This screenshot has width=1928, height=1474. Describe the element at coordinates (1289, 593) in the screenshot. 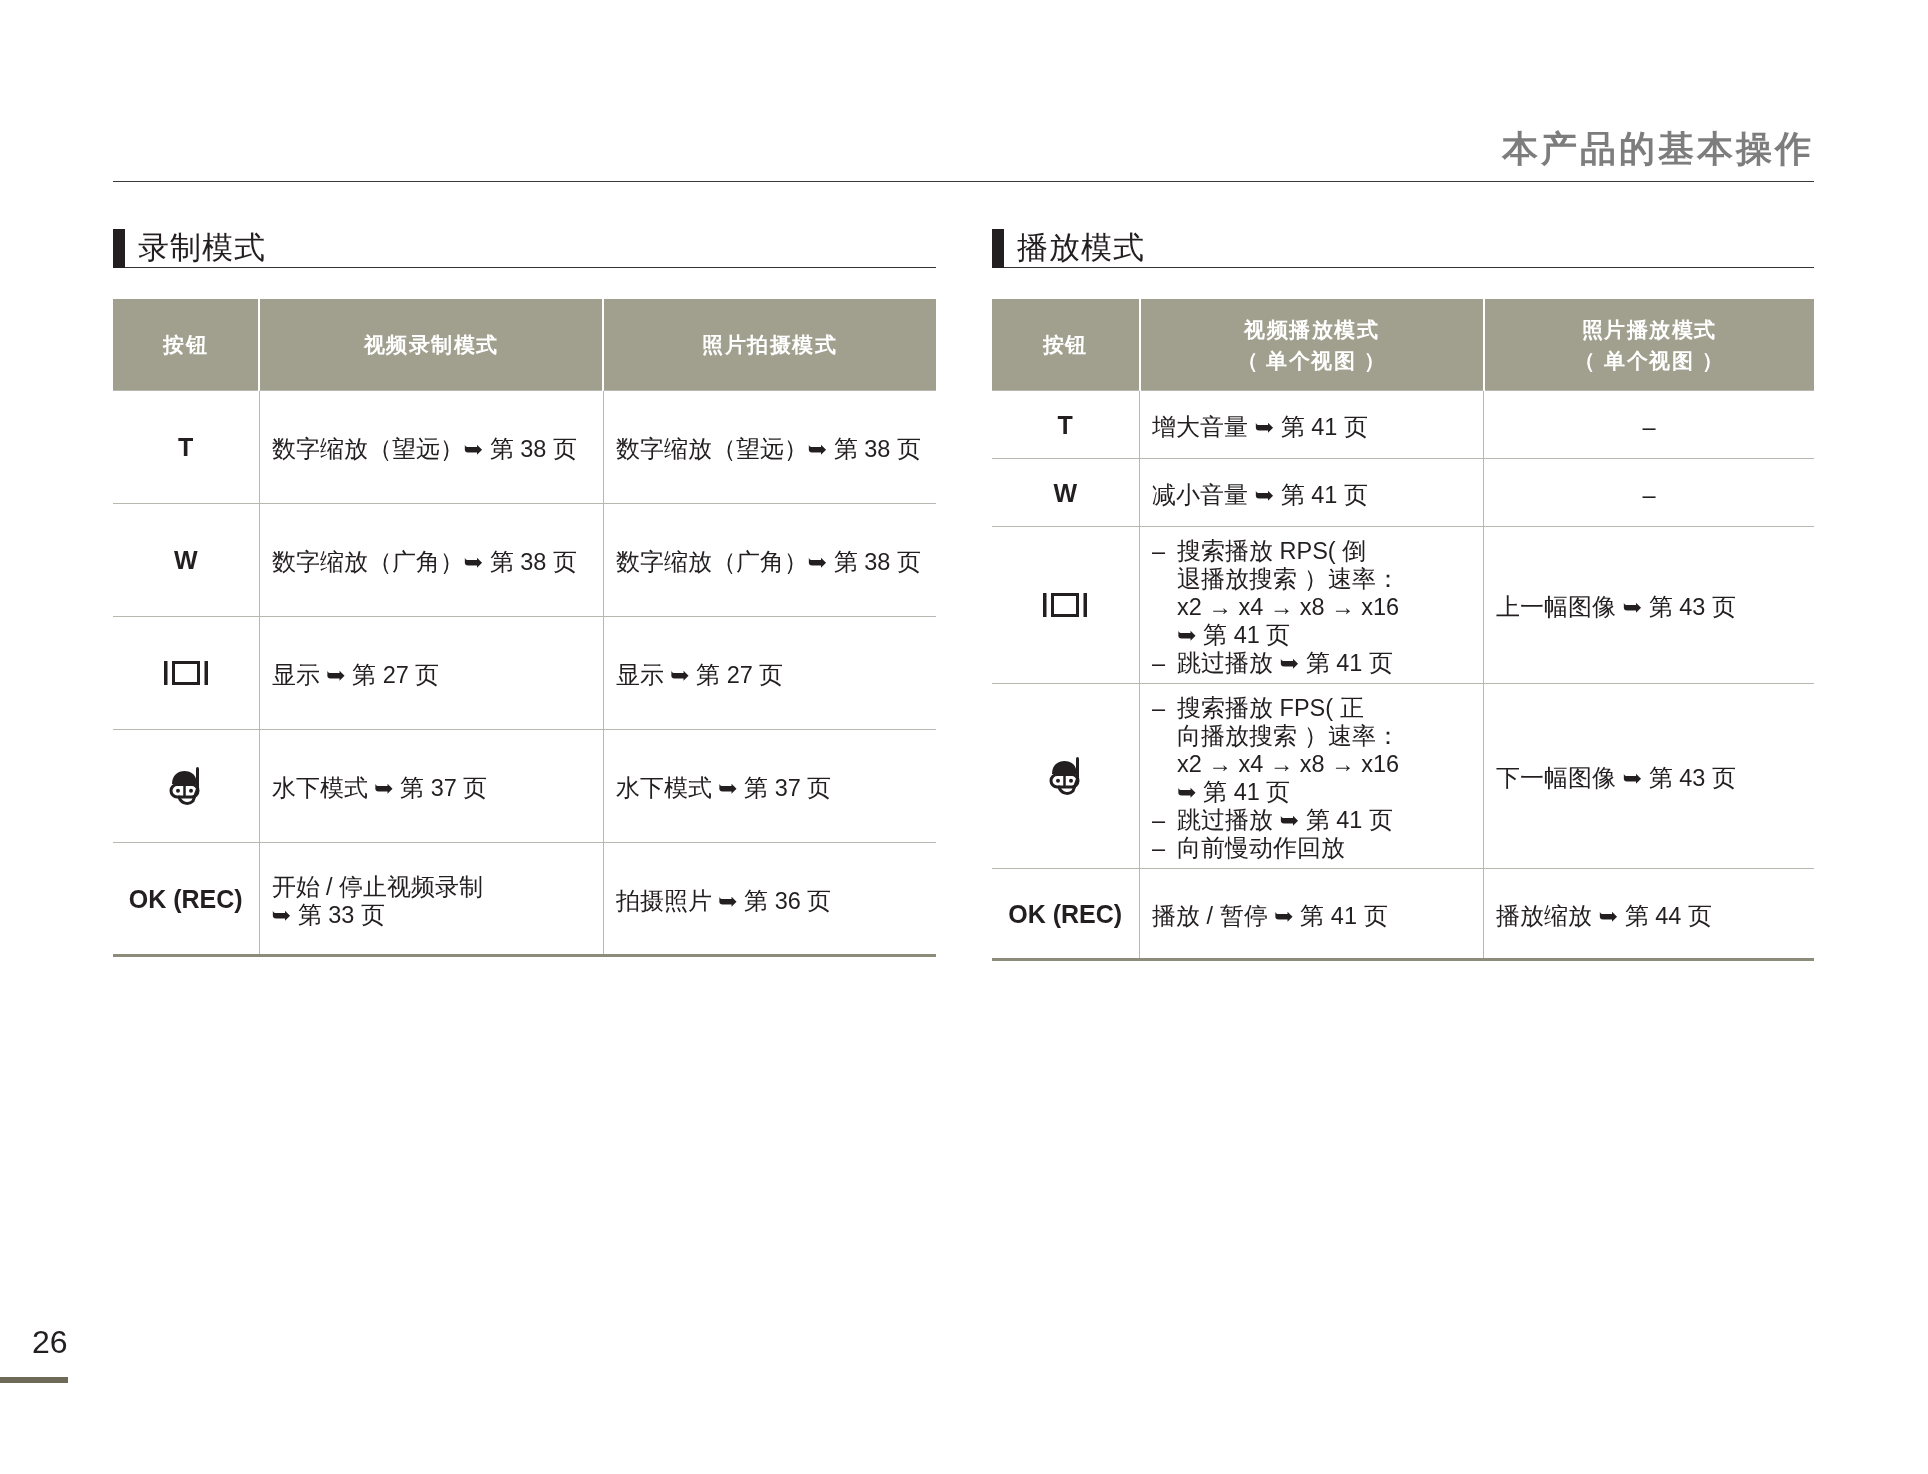

I see `list-item-text: 搜索播放 RPS( 倒 退播放搜索 ）速率： x2 → x4 → x8 → x16 ➥ 第 41 页` at that location.